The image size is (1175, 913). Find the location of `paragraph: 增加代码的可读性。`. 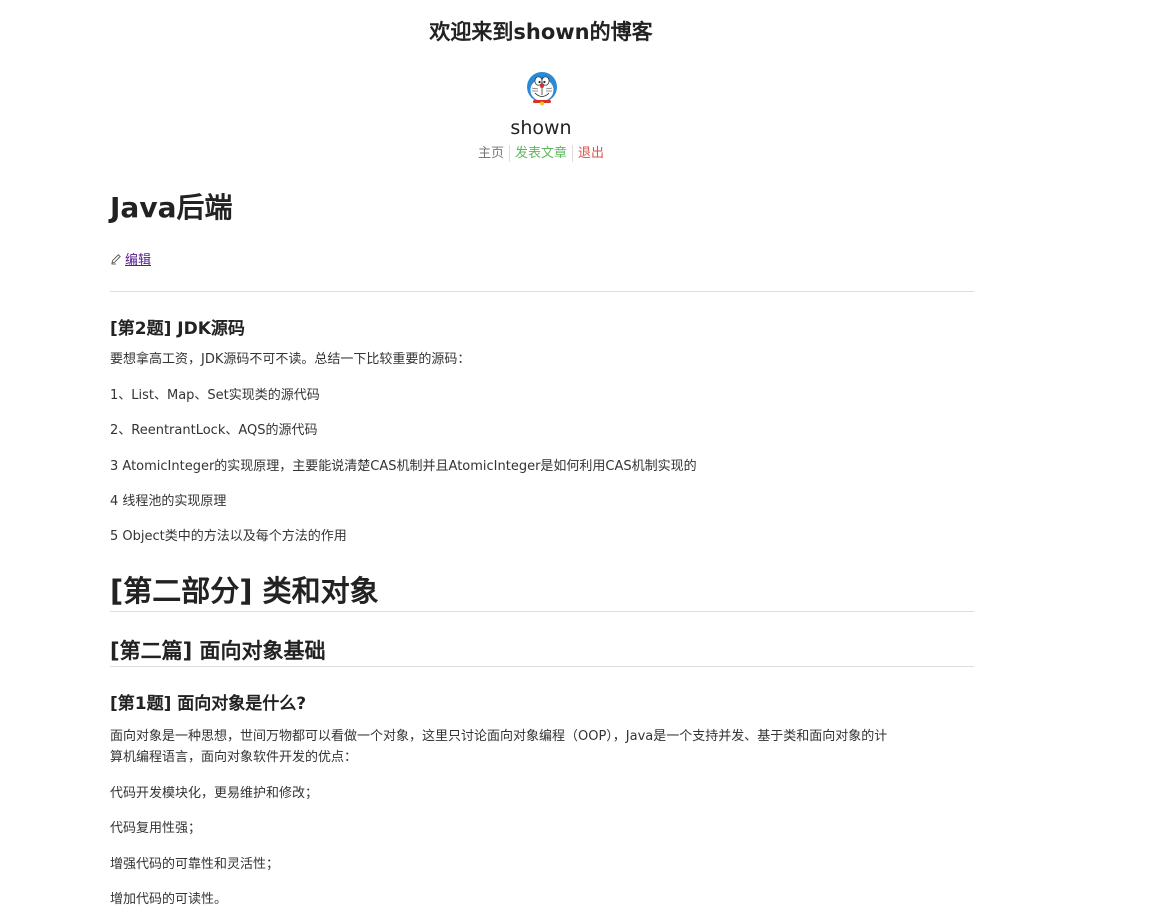

paragraph: 增加代码的可读性。 is located at coordinates (169, 899).